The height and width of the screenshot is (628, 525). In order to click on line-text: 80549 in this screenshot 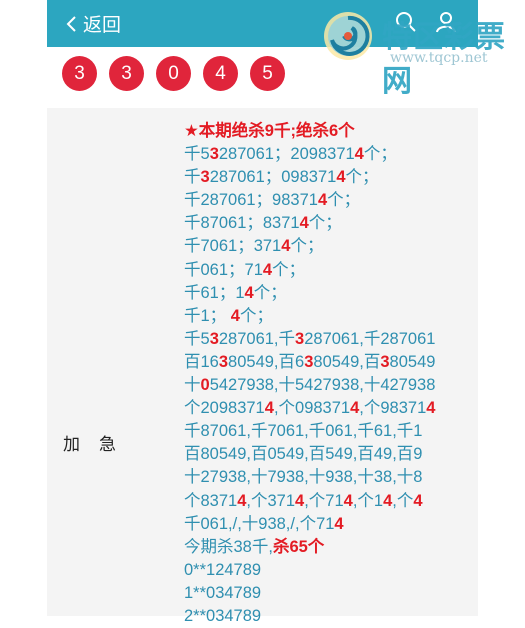, I will do `click(412, 361)`.